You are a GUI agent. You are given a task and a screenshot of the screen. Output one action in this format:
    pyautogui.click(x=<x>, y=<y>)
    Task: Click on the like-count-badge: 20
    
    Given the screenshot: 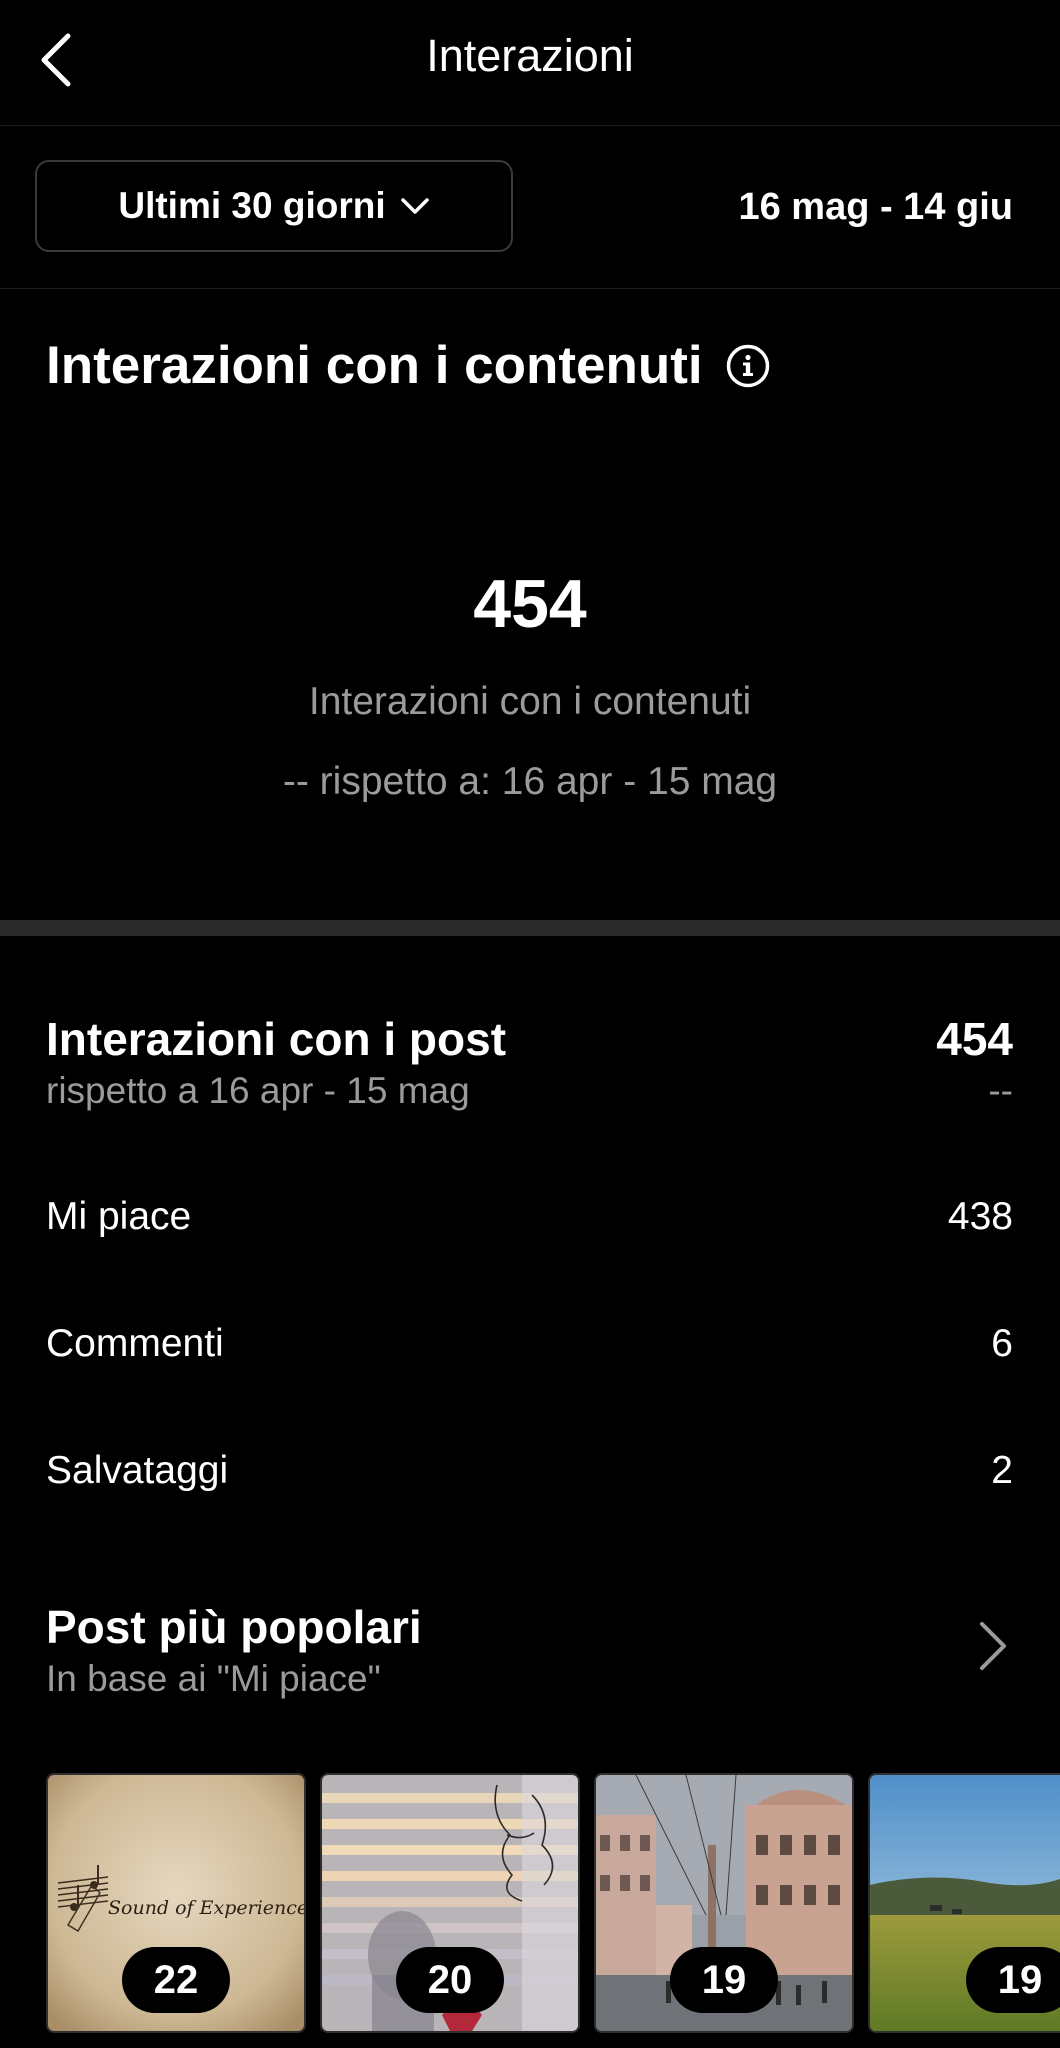 What is the action you would take?
    pyautogui.click(x=450, y=1980)
    